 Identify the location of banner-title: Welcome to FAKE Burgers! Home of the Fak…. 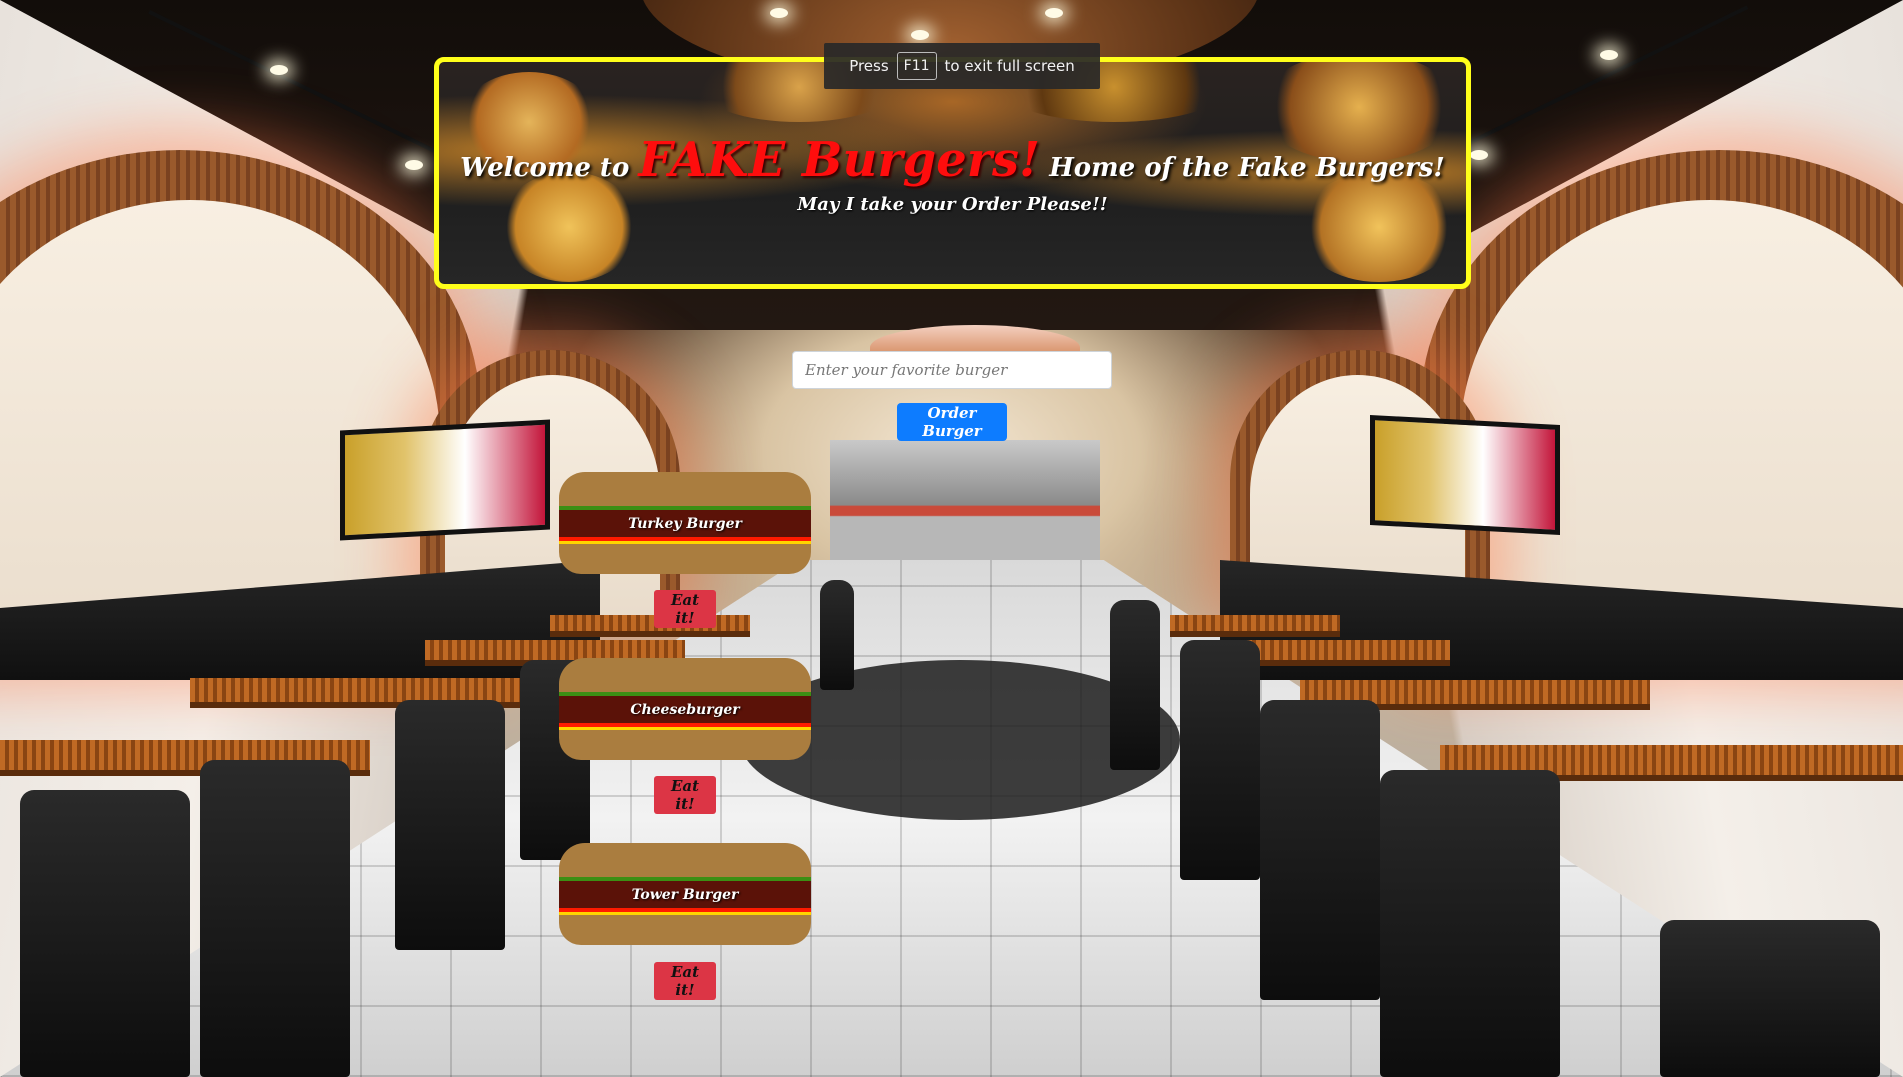
(952, 160).